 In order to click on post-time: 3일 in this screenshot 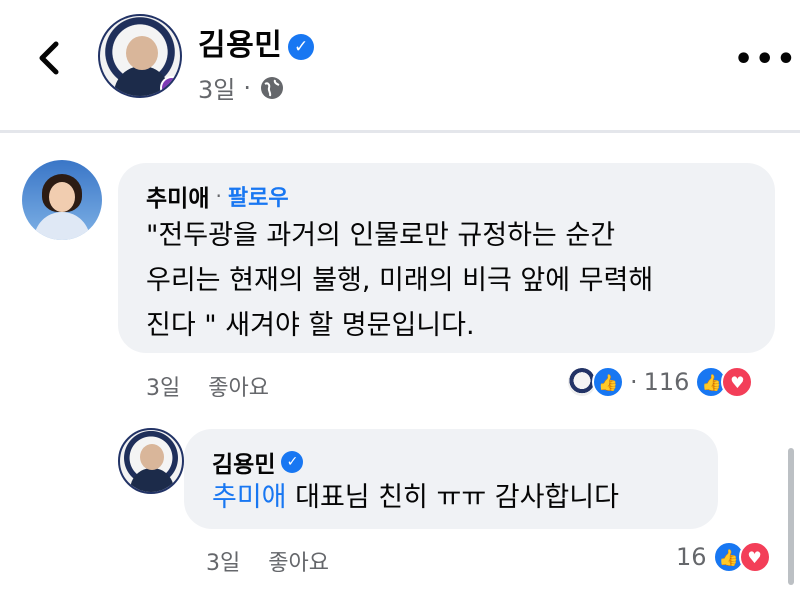, I will do `click(216, 87)`.